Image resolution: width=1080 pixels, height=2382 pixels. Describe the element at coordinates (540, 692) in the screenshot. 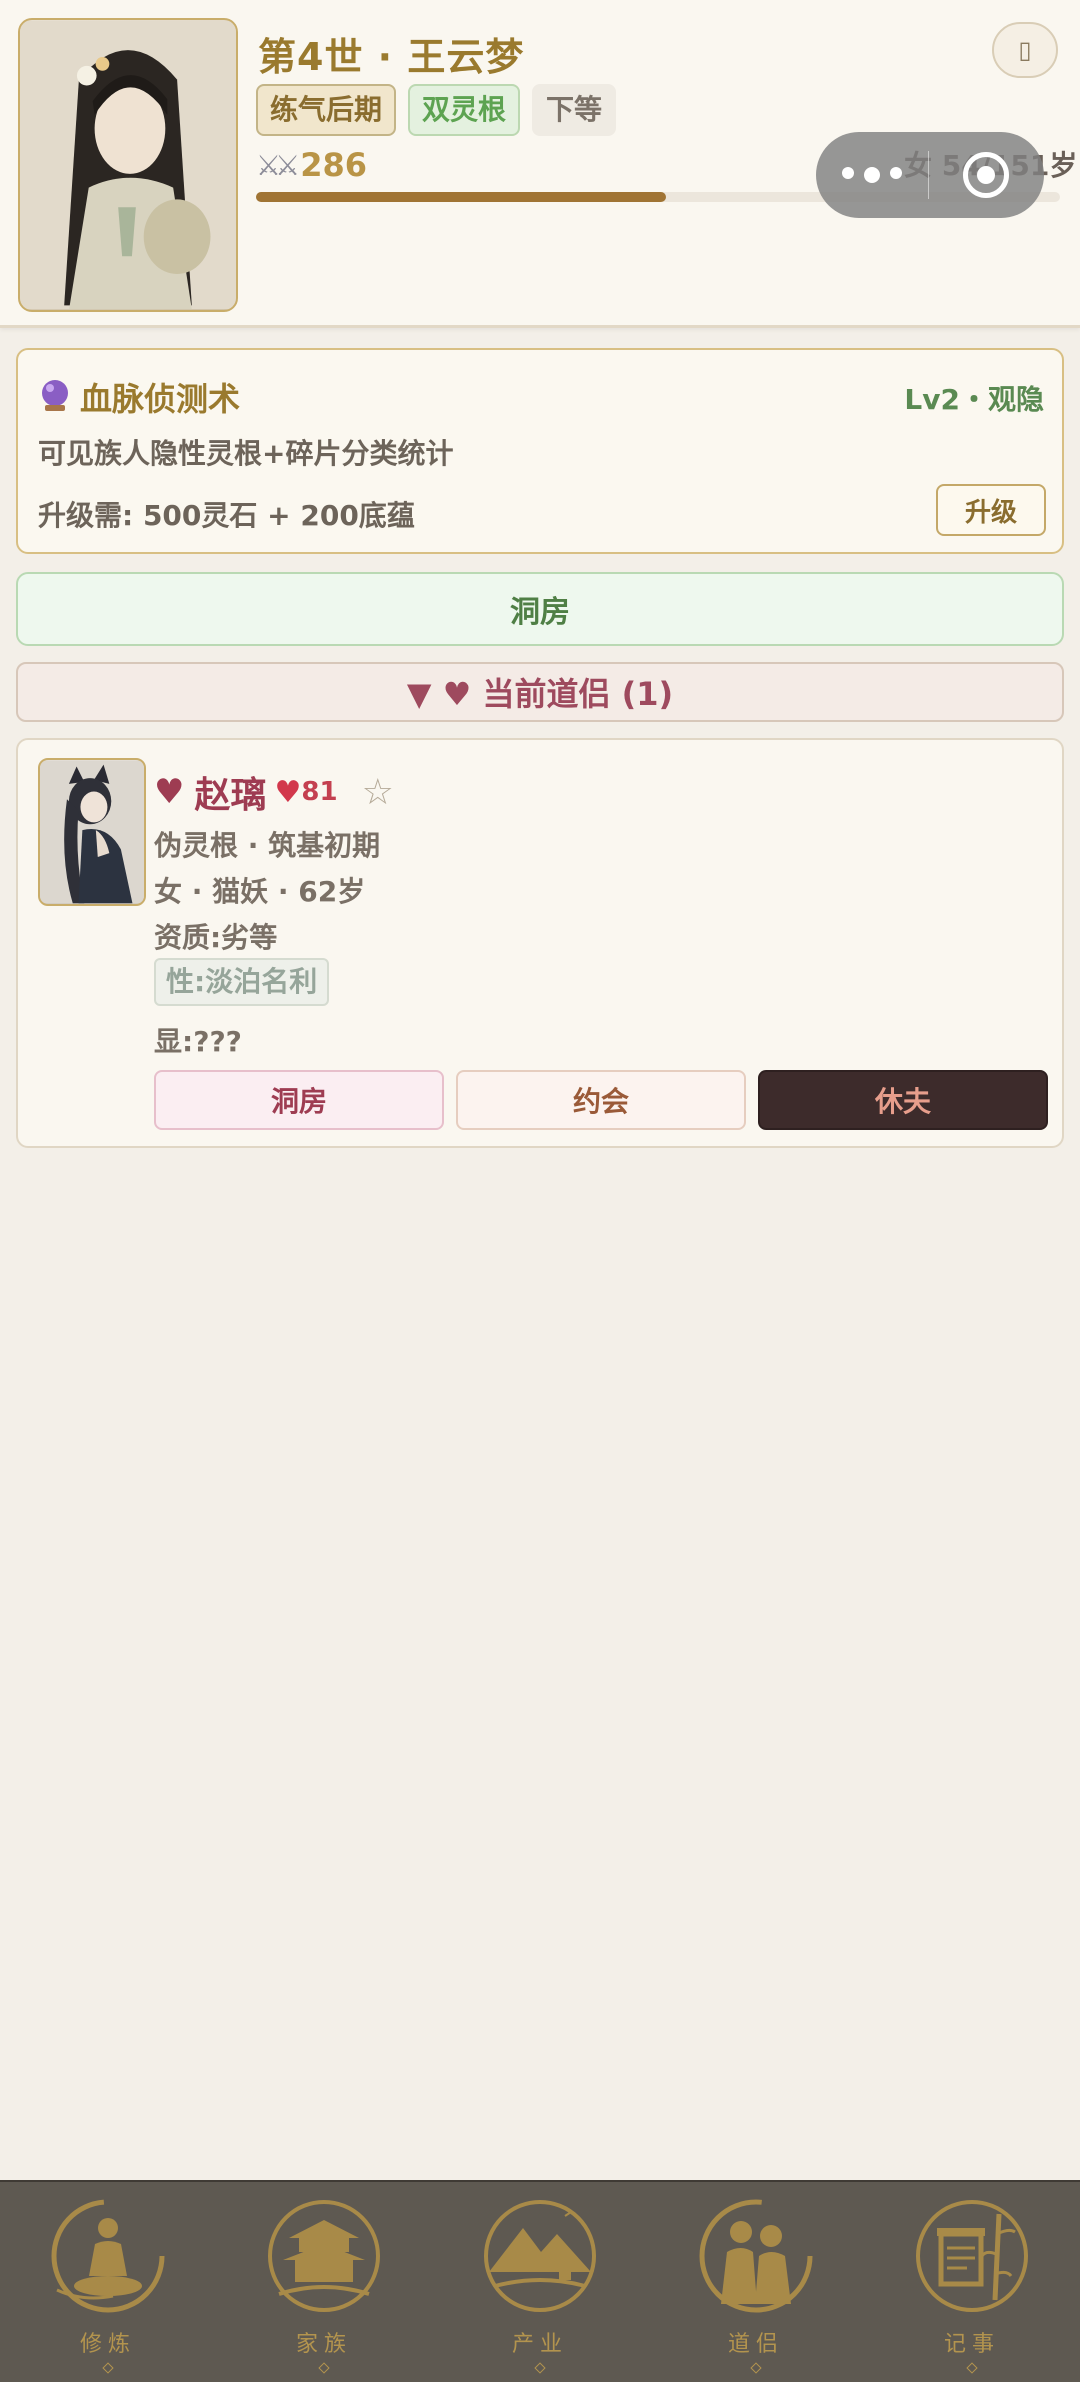

I see `current-partners-header: ▼ ♥ 当前道侣 (1)` at that location.